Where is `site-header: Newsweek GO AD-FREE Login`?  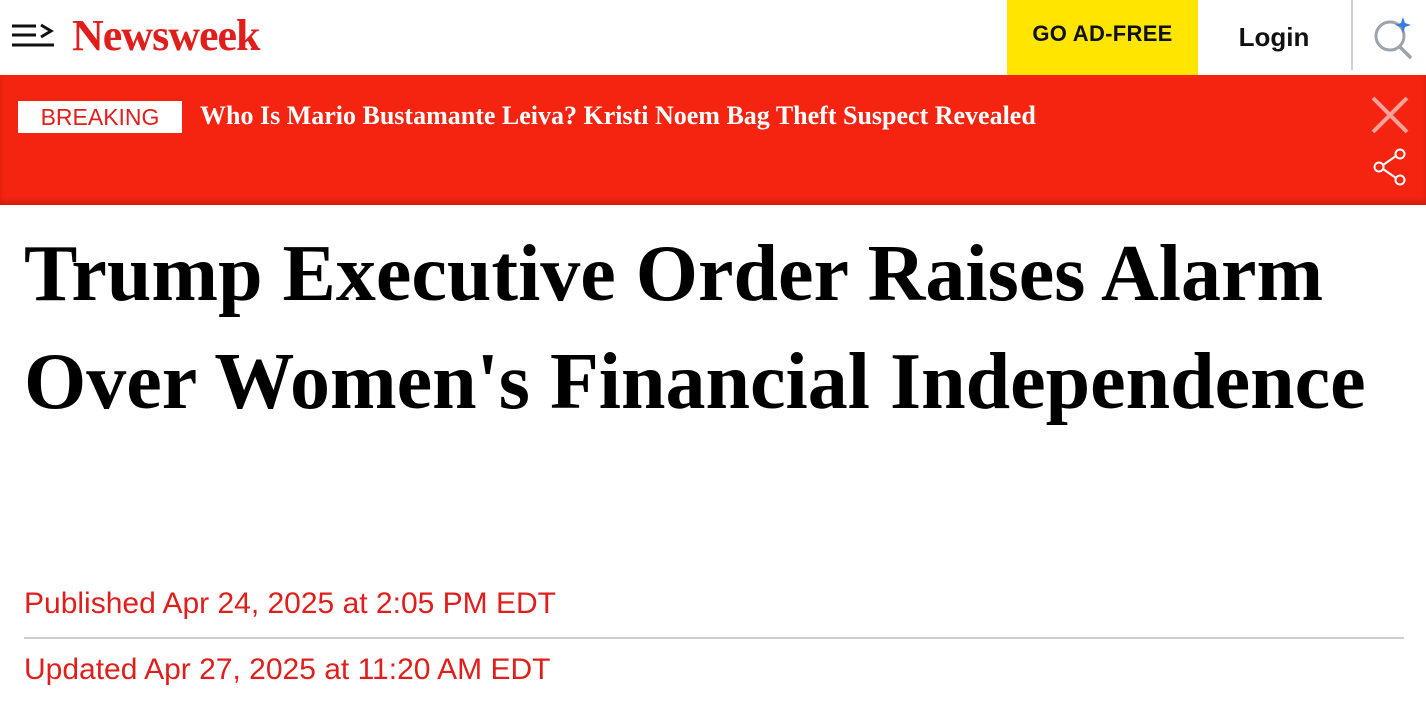
site-header: Newsweek GO AD-FREE Login is located at coordinates (713, 37).